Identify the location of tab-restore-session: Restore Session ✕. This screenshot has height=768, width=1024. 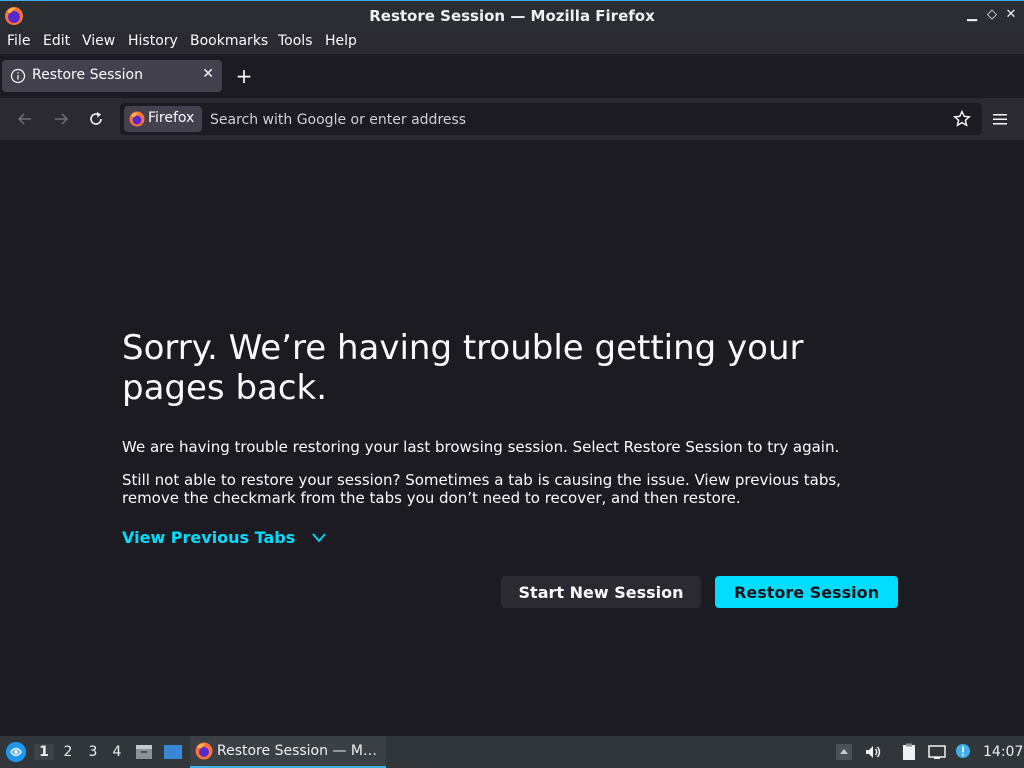
(112, 76).